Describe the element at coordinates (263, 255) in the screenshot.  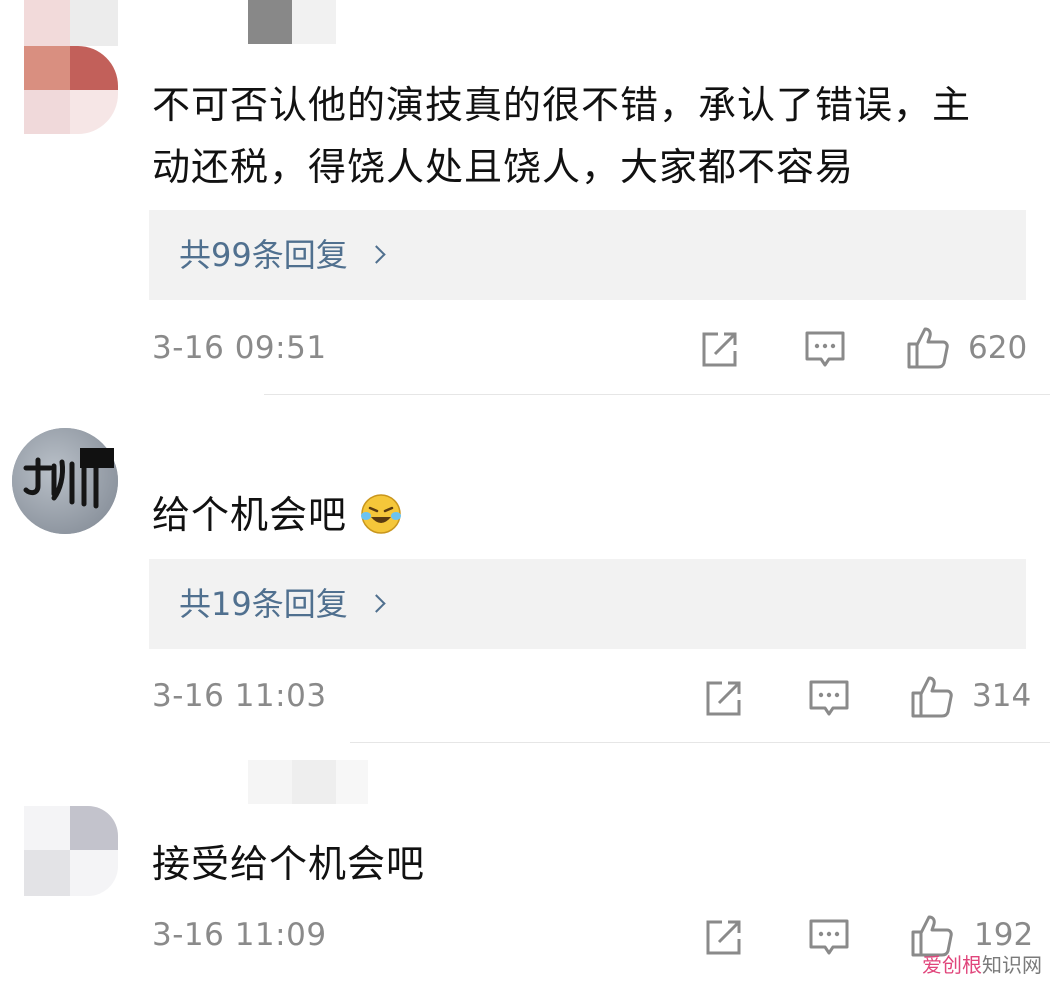
I see `replies-count-label: 共99条回复` at that location.